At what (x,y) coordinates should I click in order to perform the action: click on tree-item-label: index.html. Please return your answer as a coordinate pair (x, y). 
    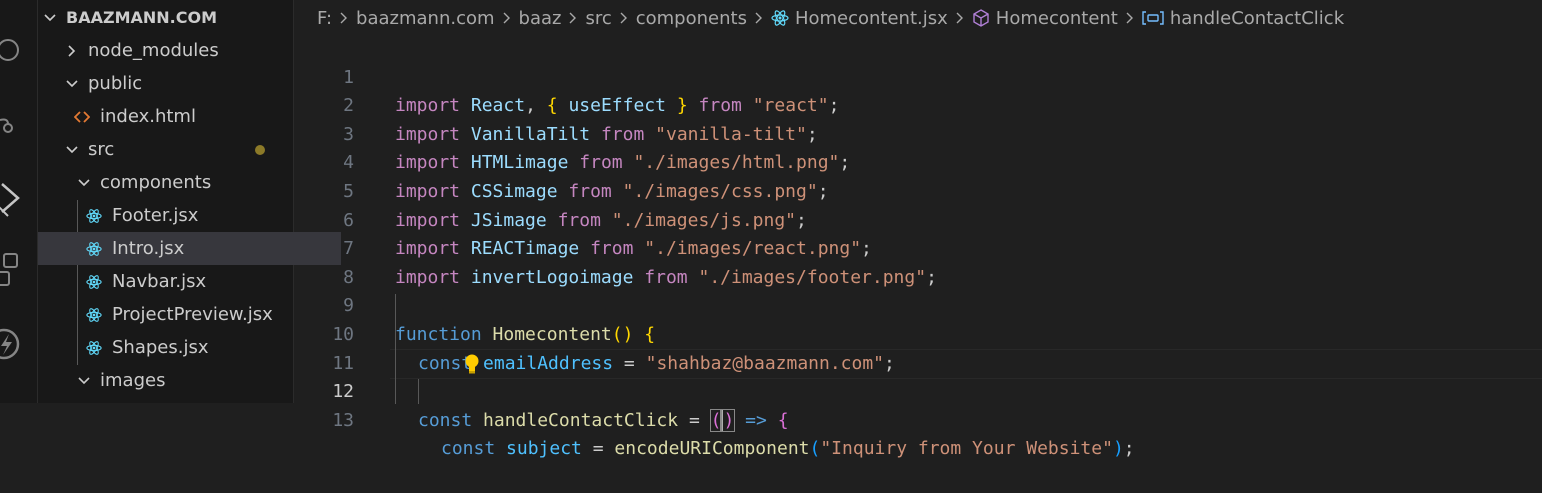
    Looking at the image, I should click on (148, 116).